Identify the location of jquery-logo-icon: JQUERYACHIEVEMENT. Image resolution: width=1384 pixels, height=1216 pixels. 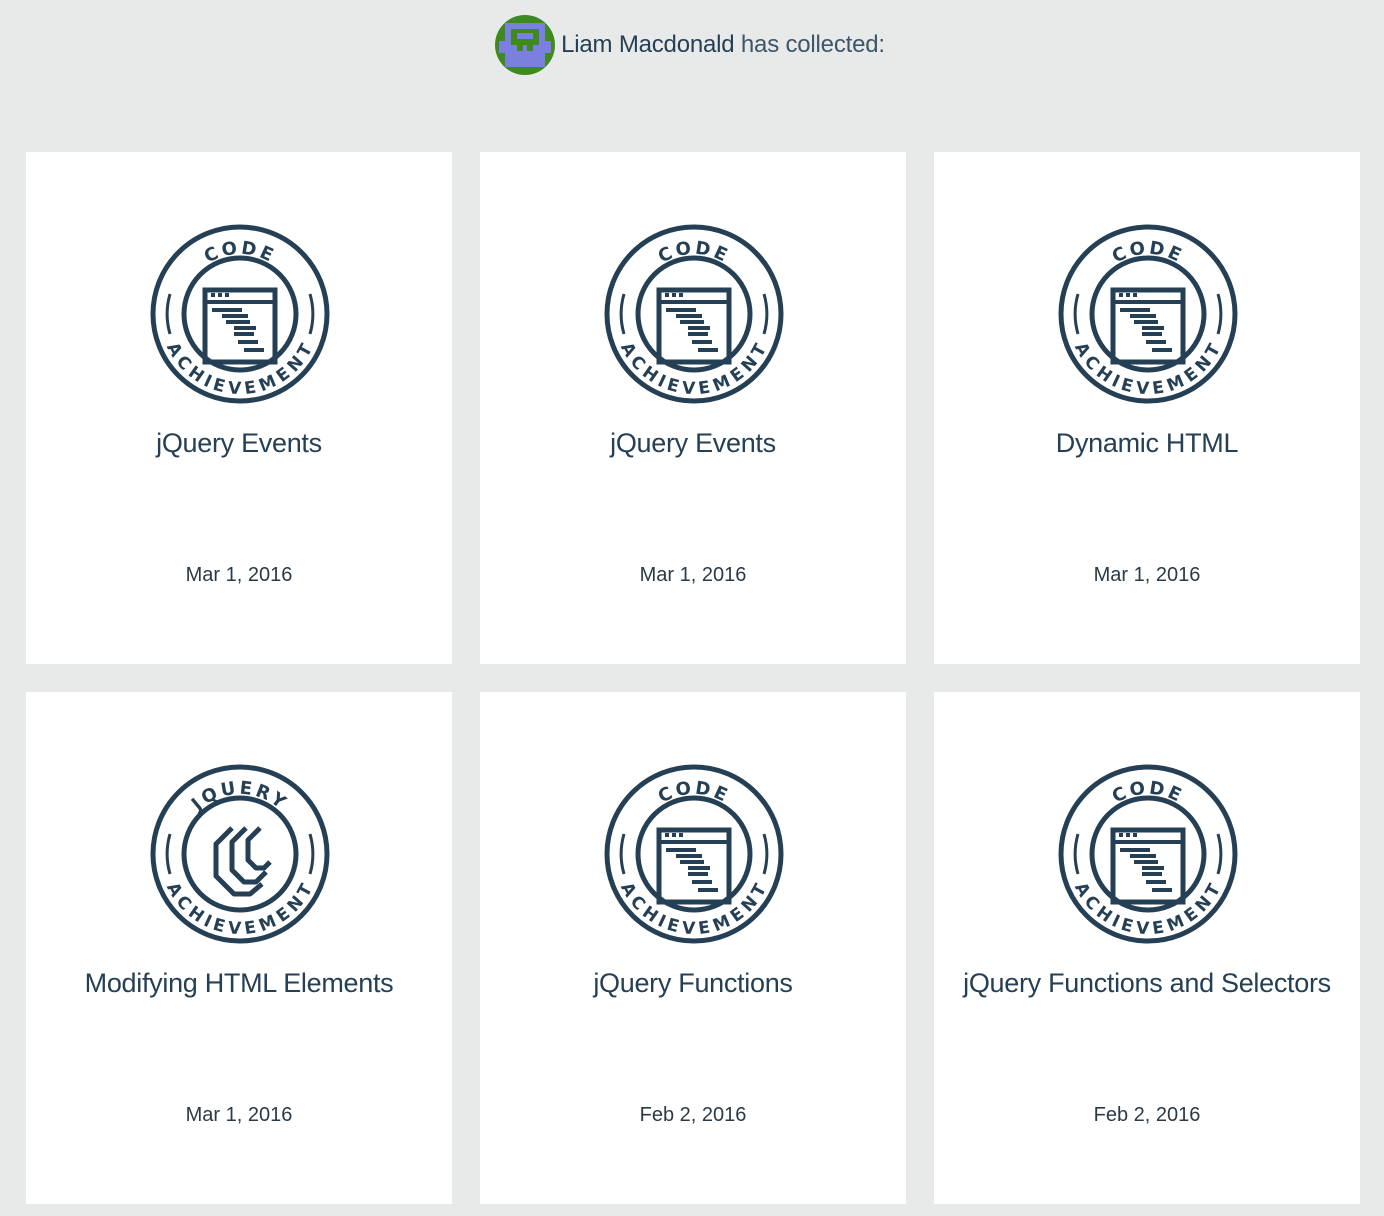
(240, 854).